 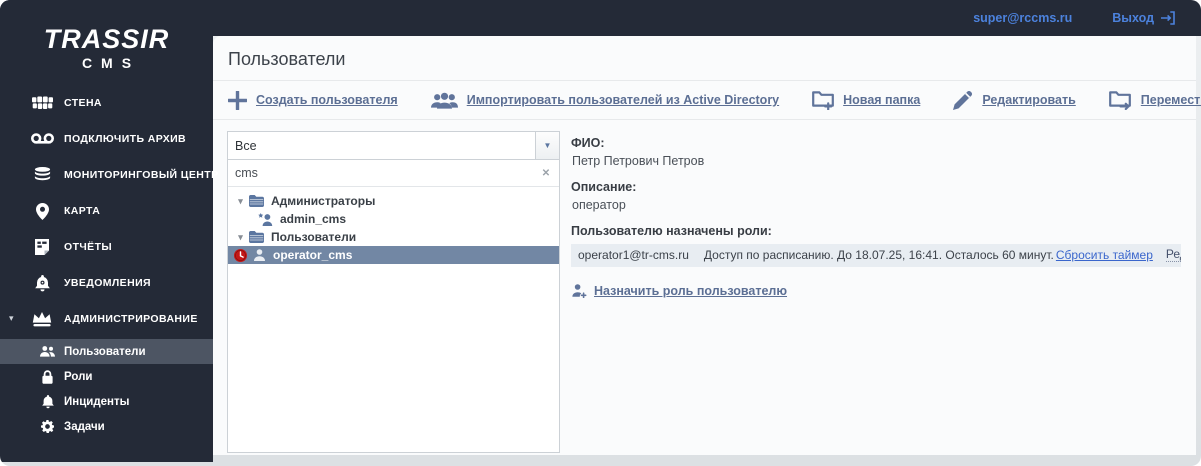 I want to click on filter-dropdown-value: Все, so click(x=246, y=145).